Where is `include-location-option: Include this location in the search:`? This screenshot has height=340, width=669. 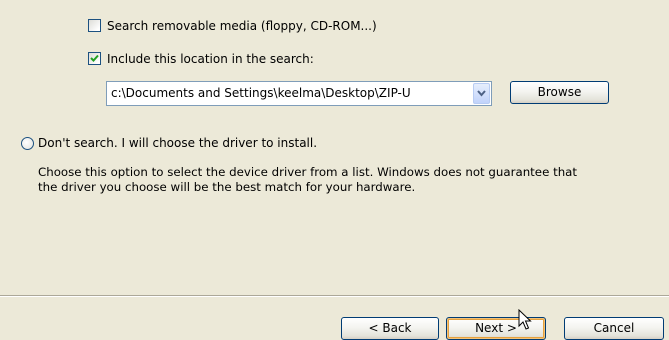 include-location-option: Include this location in the search: is located at coordinates (223, 59).